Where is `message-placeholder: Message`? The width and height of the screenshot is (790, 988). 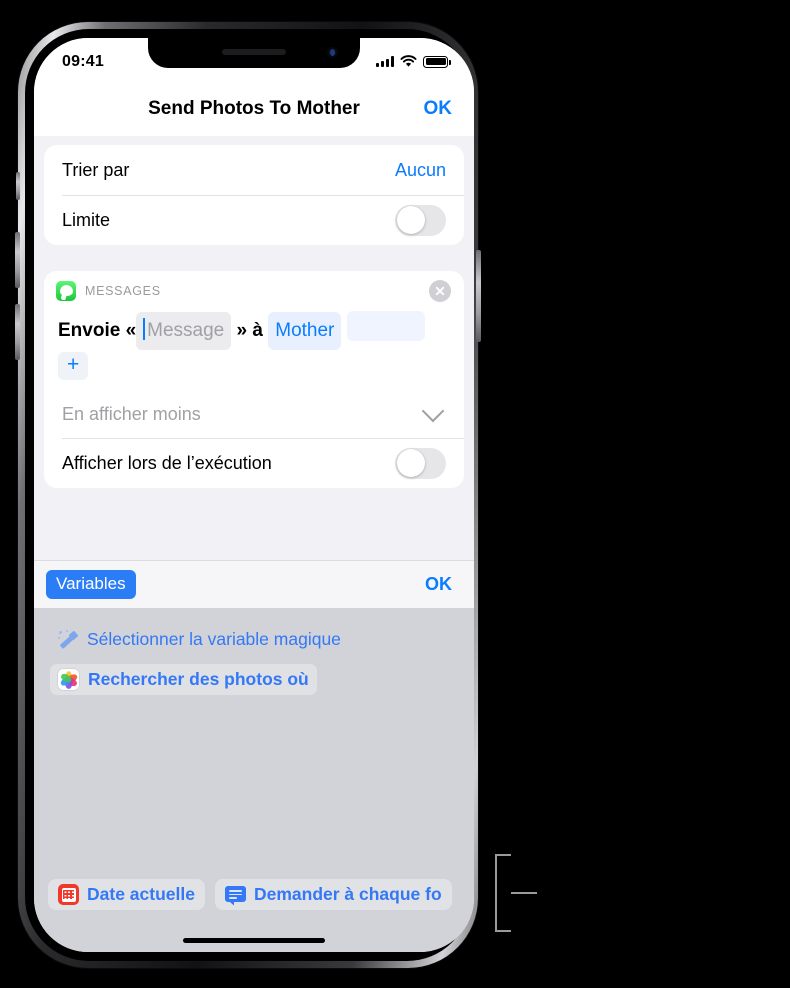
message-placeholder: Message is located at coordinates (186, 330).